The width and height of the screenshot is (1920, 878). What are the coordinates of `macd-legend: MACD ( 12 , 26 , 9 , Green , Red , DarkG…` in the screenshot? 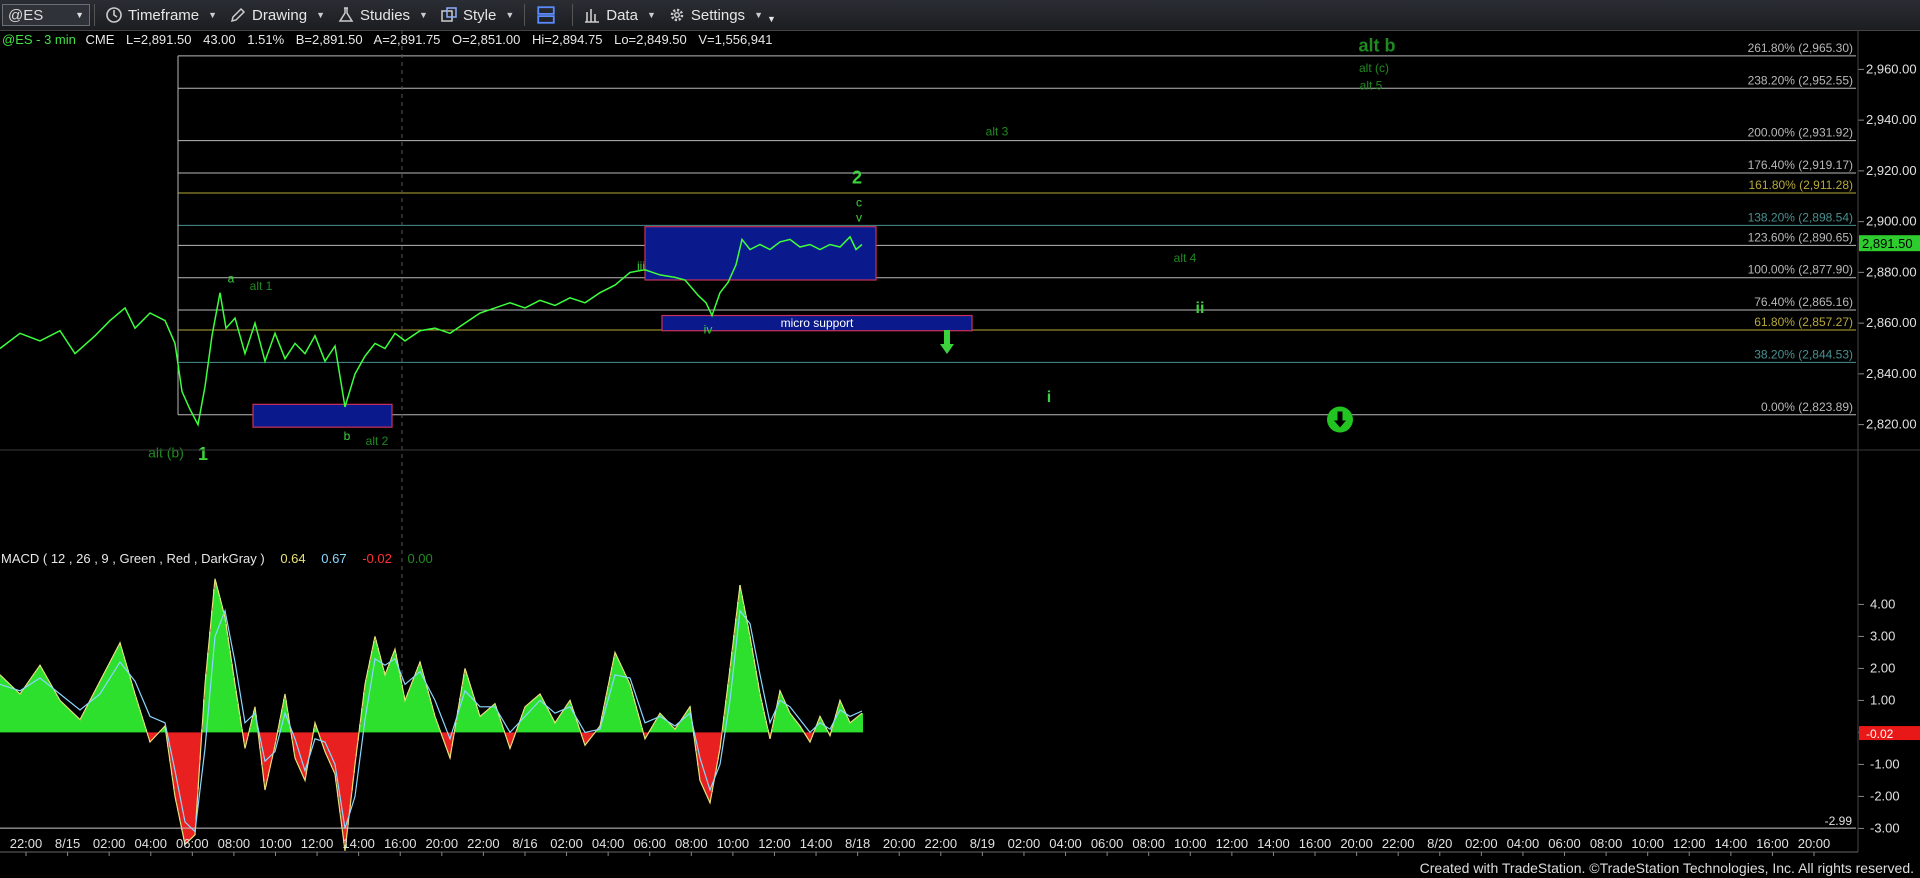 It's located at (217, 558).